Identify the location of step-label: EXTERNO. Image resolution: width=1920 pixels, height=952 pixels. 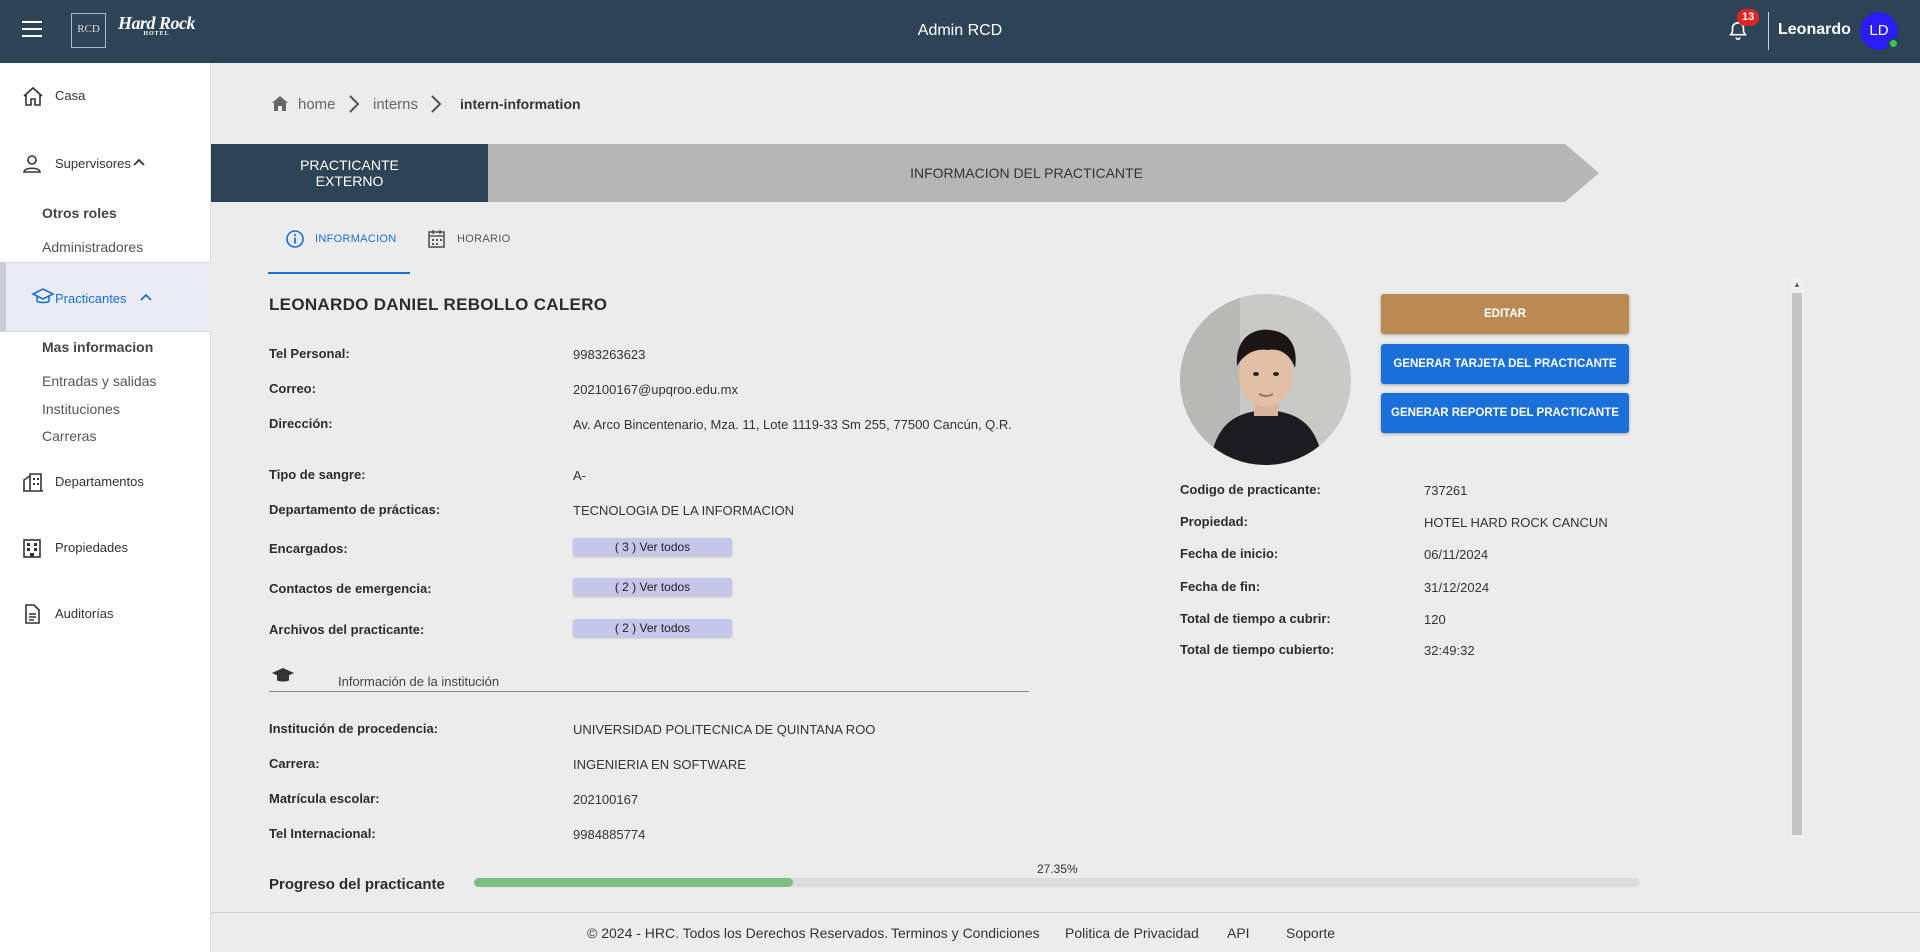
(349, 181).